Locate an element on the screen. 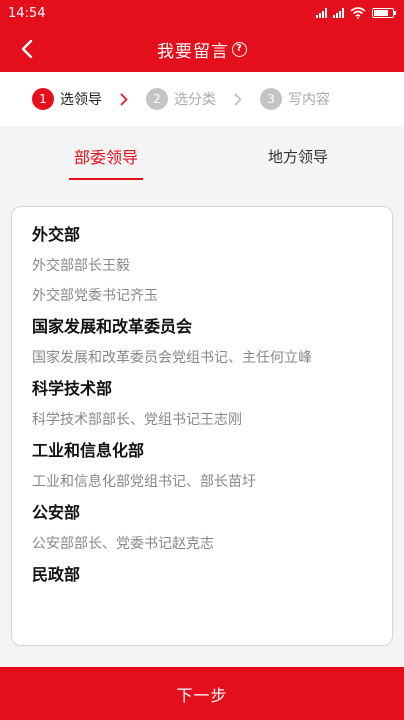  leader-item: 公安部部长、党委书记赵克志 is located at coordinates (203, 544).